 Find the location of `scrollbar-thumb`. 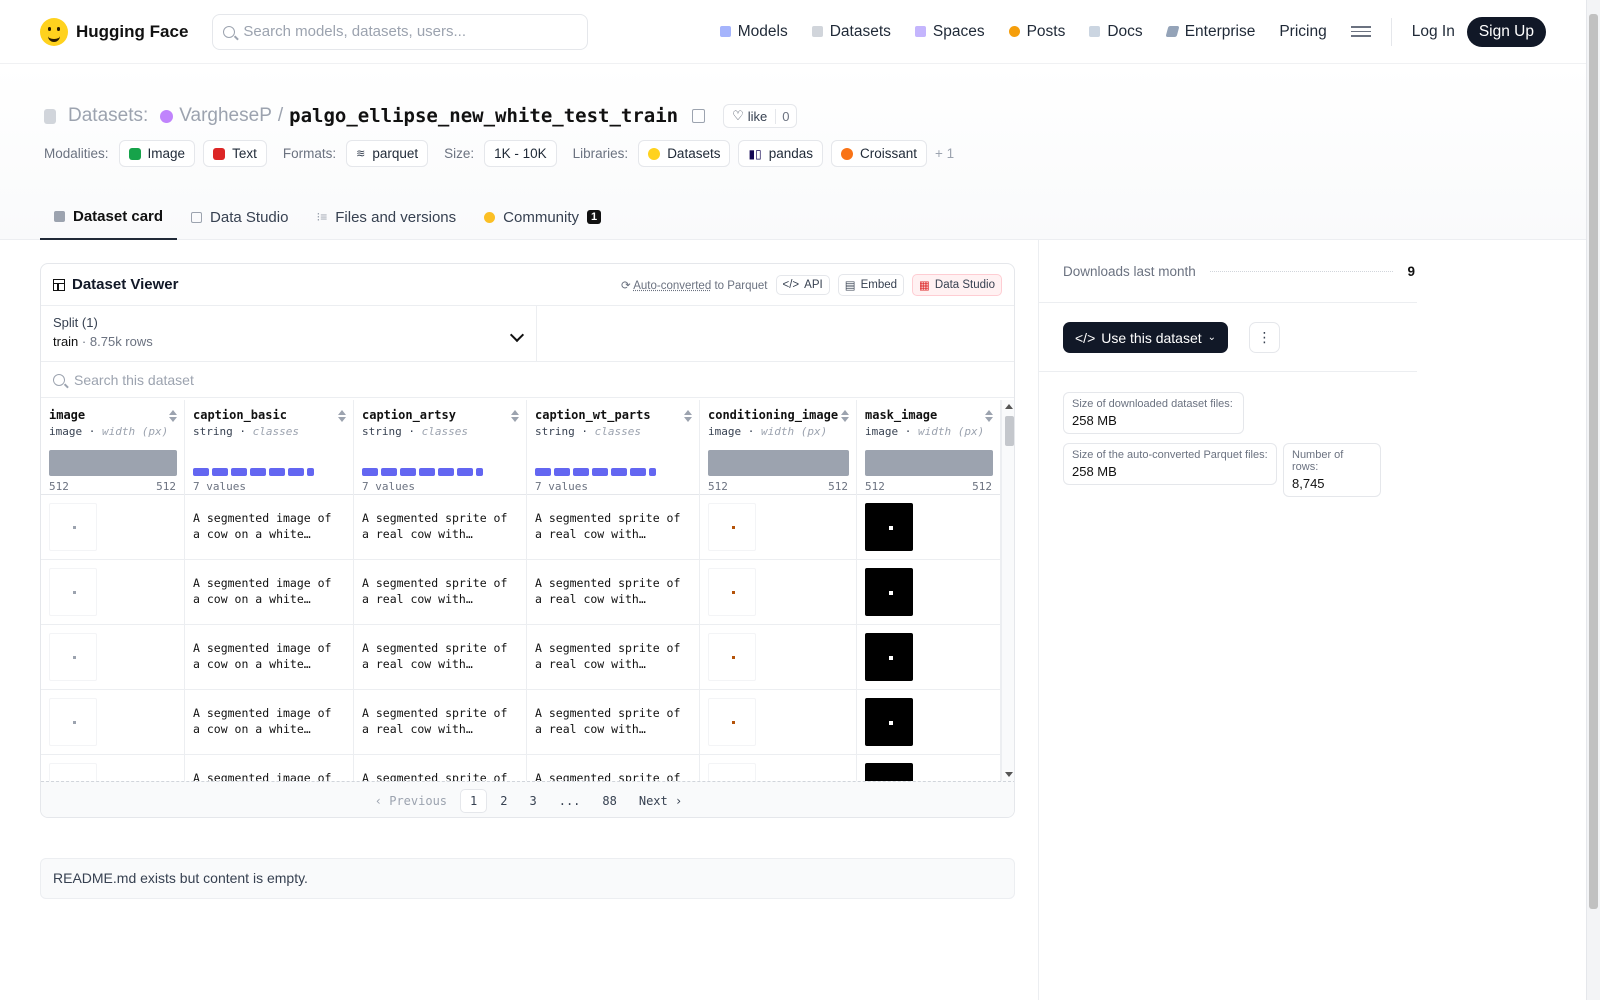

scrollbar-thumb is located at coordinates (1009, 431).